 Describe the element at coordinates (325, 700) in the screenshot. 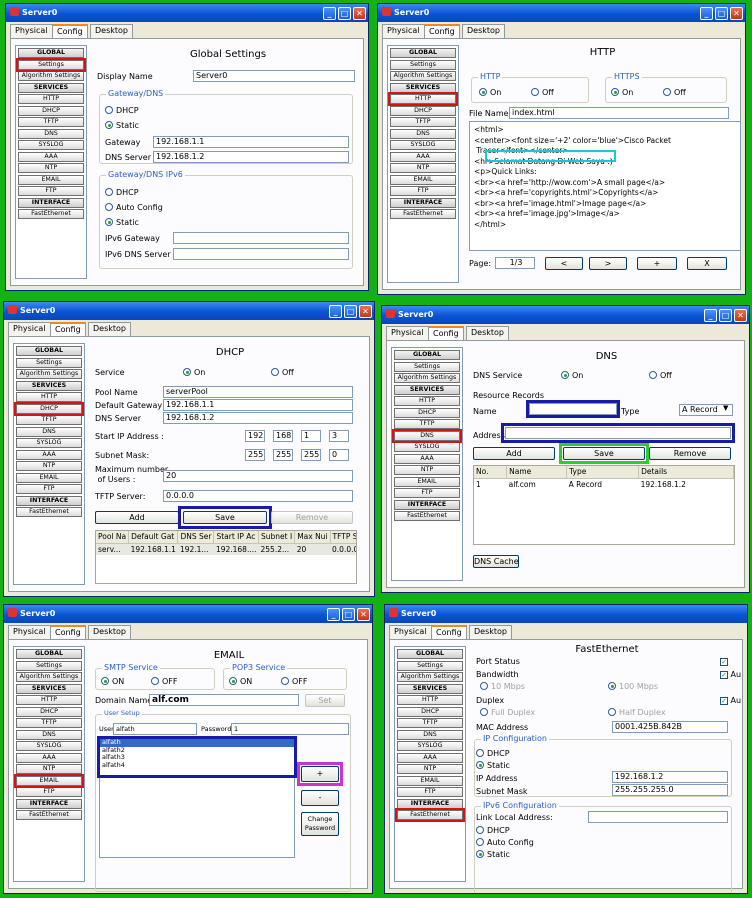

I see `set-button: Set` at that location.